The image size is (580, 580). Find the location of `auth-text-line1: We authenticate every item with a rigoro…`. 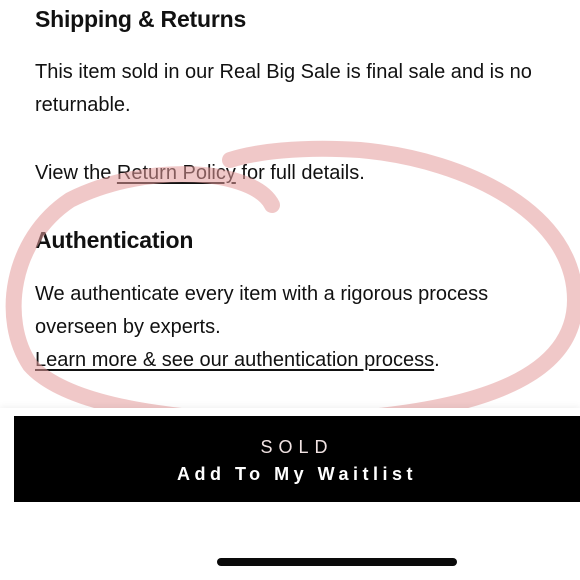

auth-text-line1: We authenticate every item with a rigoro… is located at coordinates (262, 294).